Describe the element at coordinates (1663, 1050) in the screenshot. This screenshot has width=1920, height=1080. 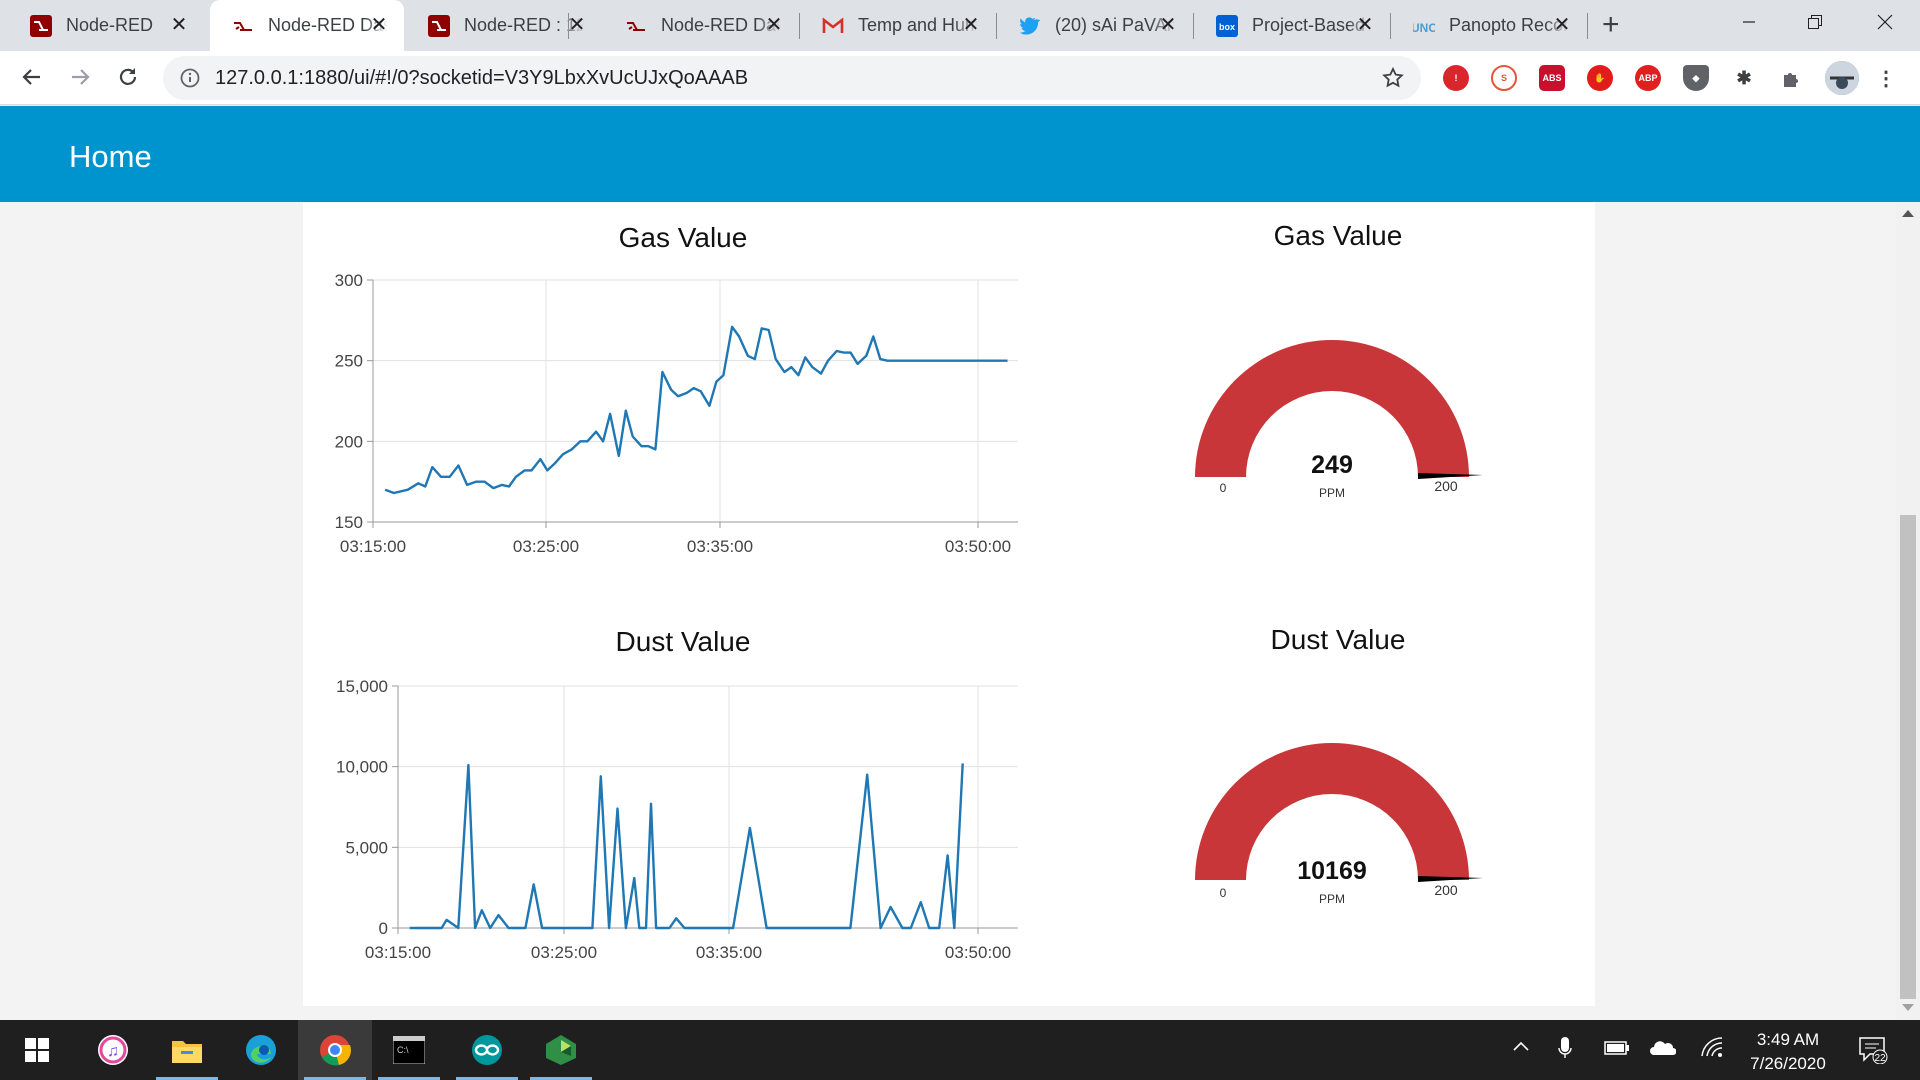
I see `onedrive-icon` at that location.